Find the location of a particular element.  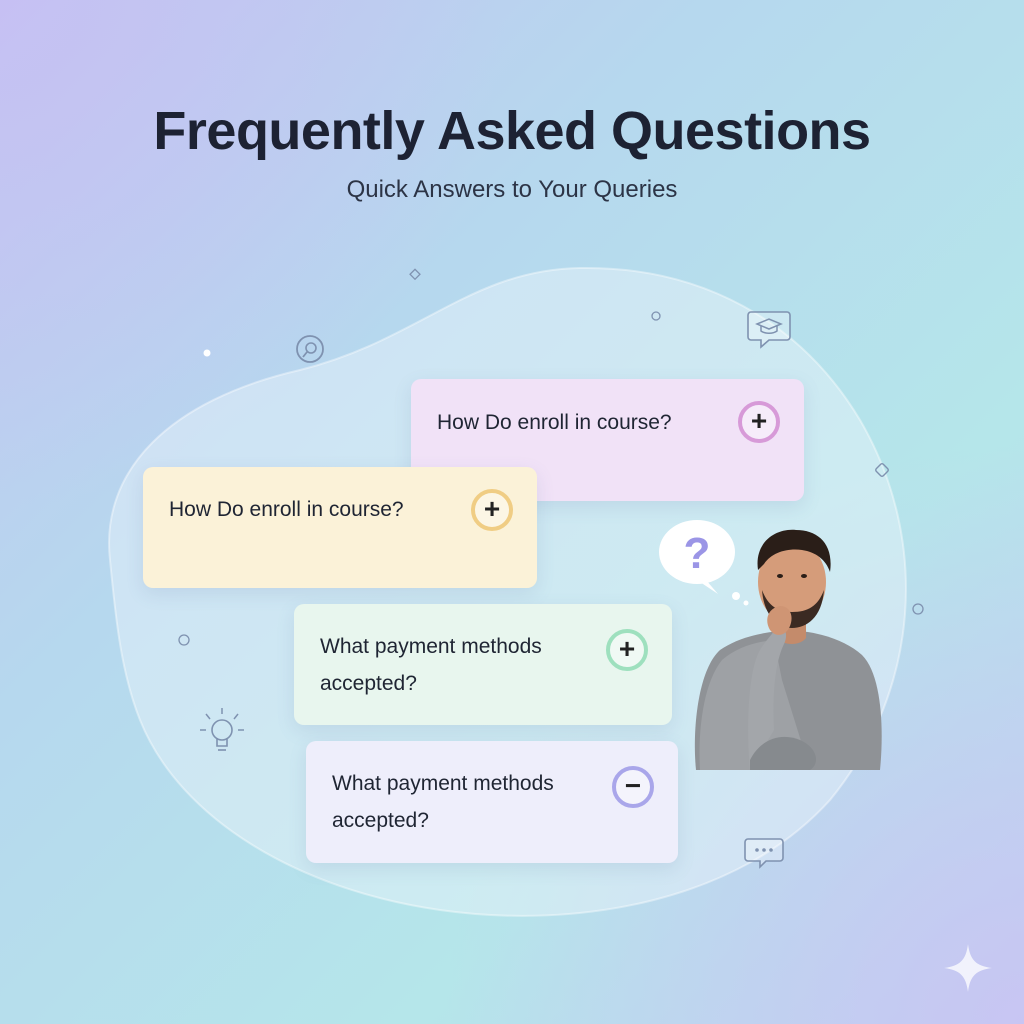

faq-item: What payment methods accepted? + is located at coordinates (483, 664).